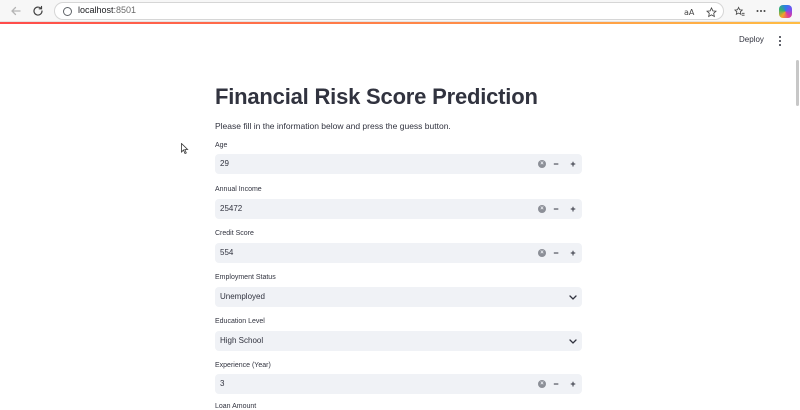 The height and width of the screenshot is (410, 800). I want to click on employment-status-select: Unemployed, so click(398, 297).